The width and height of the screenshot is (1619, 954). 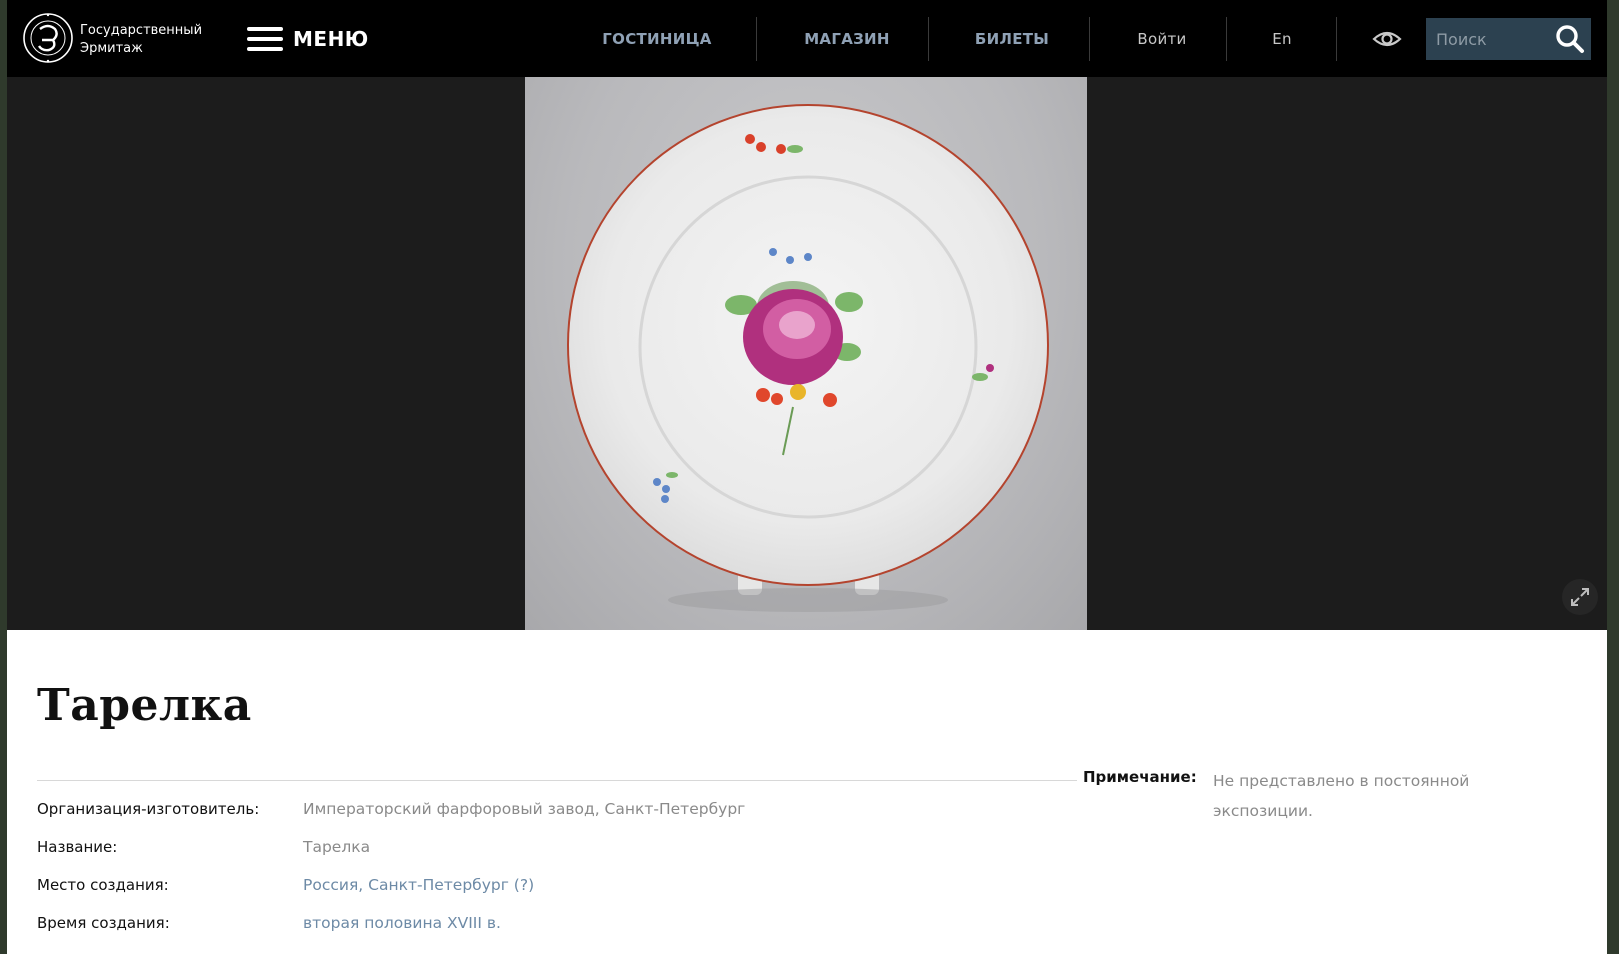 What do you see at coordinates (1487, 39) in the screenshot?
I see `search-input` at bounding box center [1487, 39].